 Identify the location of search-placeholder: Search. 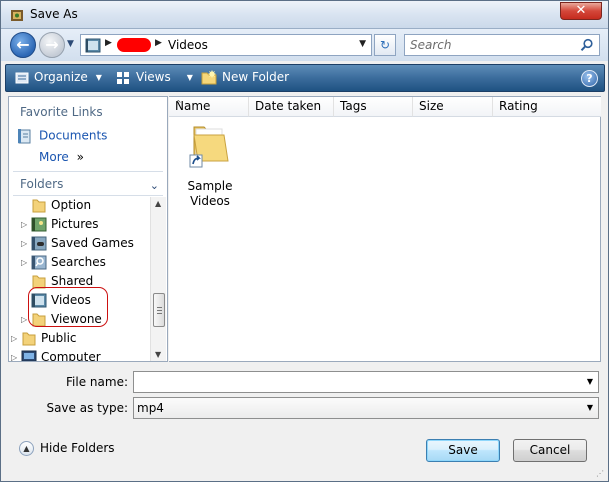
(431, 45).